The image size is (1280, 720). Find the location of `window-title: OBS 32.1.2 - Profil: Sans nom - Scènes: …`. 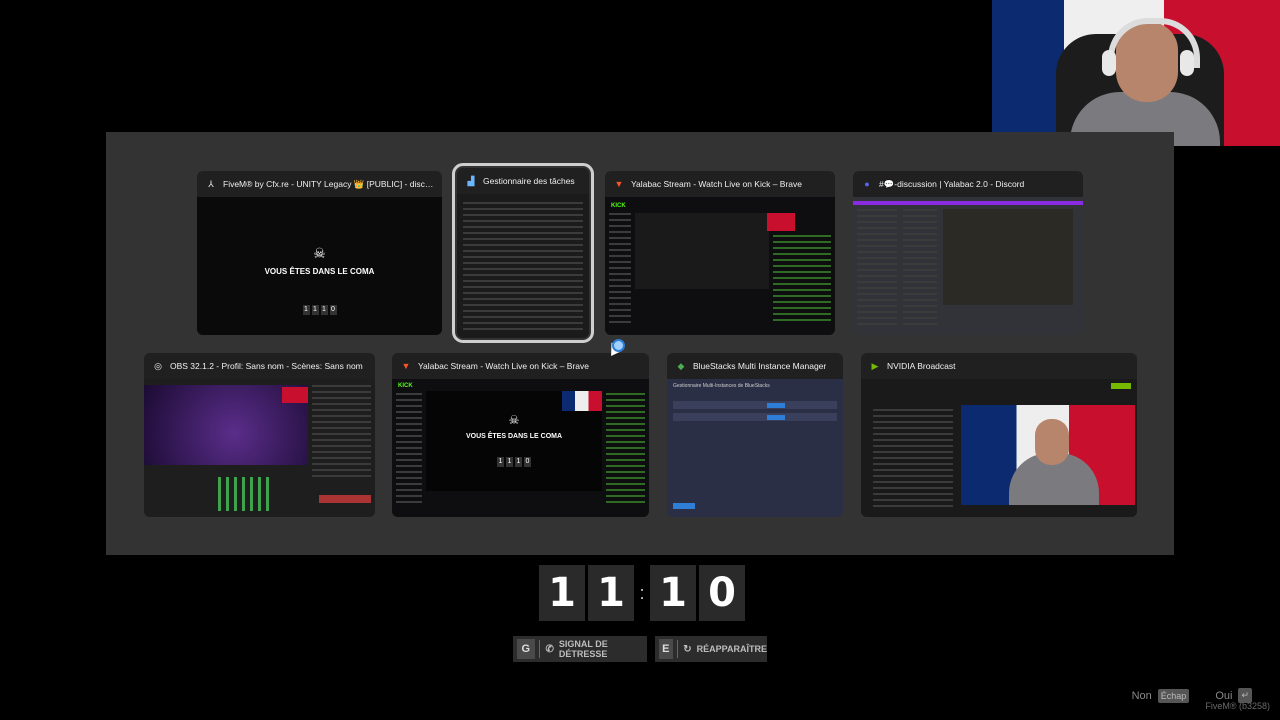

window-title: OBS 32.1.2 - Profil: Sans nom - Scènes: … is located at coordinates (266, 366).